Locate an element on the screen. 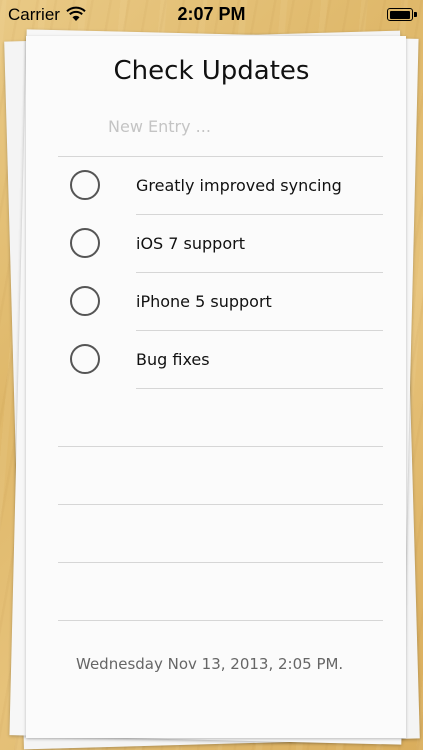 This screenshot has height=750, width=423. list-item: iPhone 5 support is located at coordinates (223, 303).